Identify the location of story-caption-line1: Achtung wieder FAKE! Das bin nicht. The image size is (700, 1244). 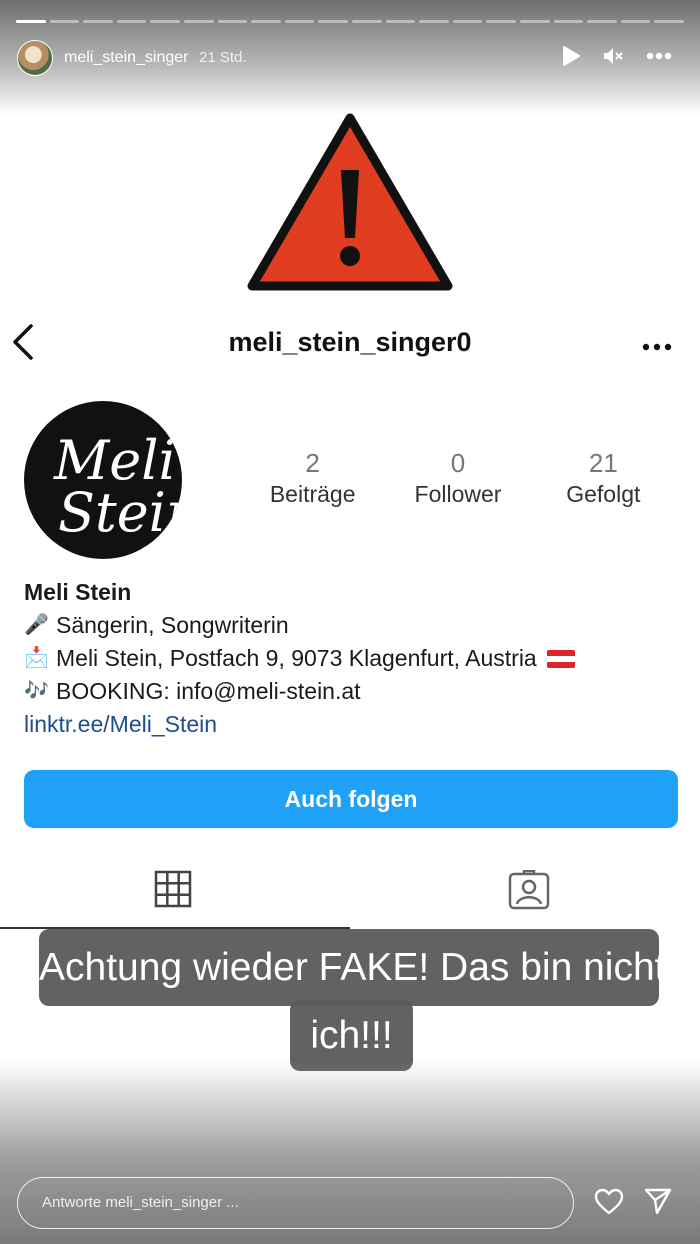
(352, 967).